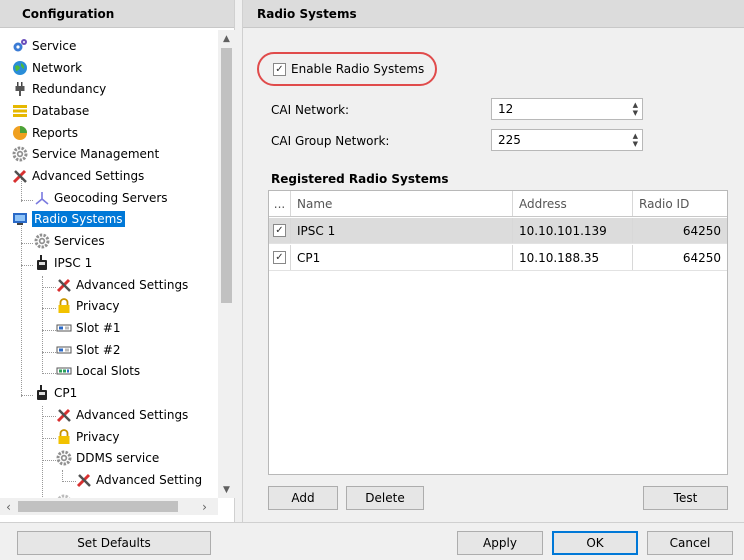  What do you see at coordinates (595, 543) in the screenshot?
I see `ok-button: OK` at bounding box center [595, 543].